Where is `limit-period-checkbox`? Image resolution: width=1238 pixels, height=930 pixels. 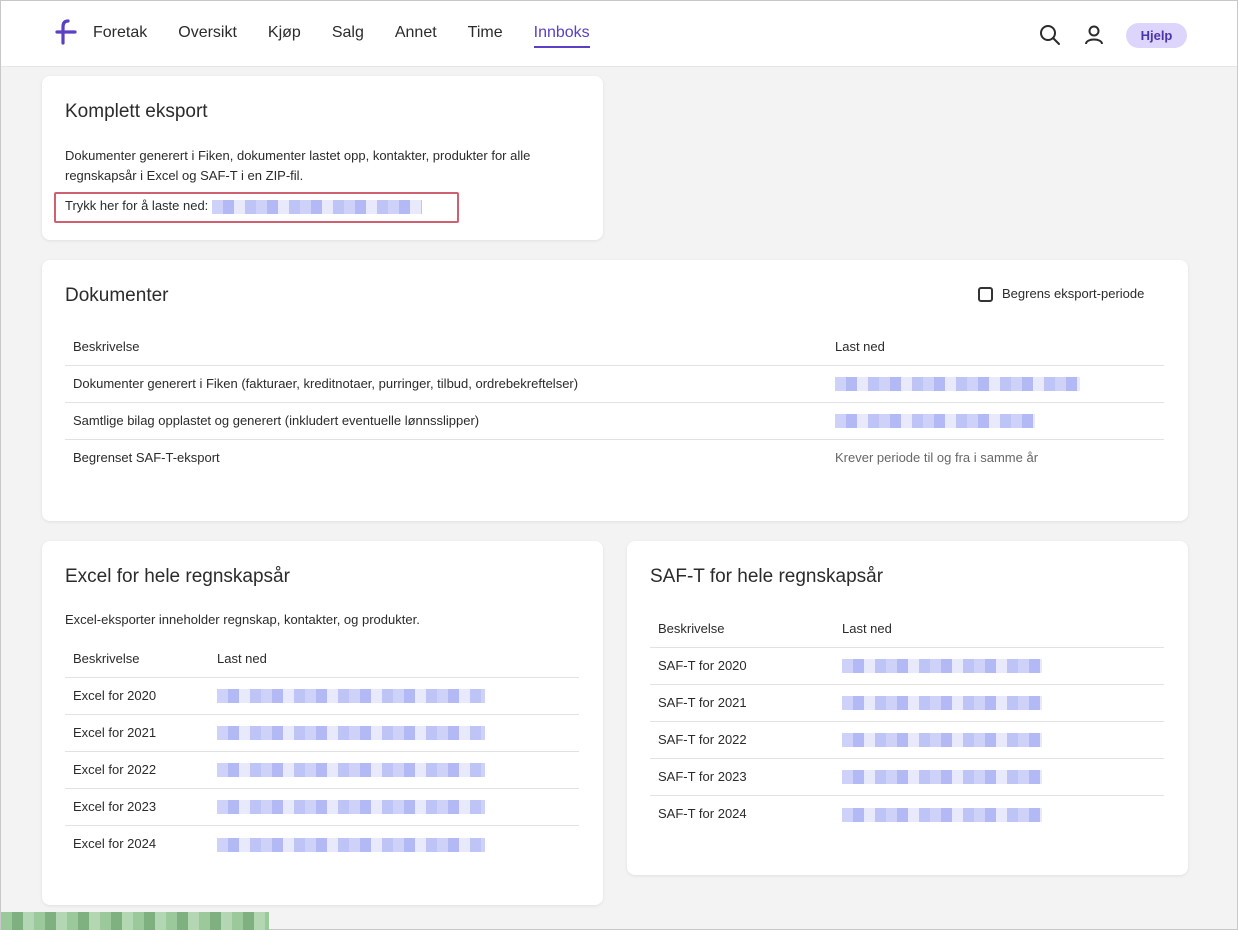 limit-period-checkbox is located at coordinates (985, 295).